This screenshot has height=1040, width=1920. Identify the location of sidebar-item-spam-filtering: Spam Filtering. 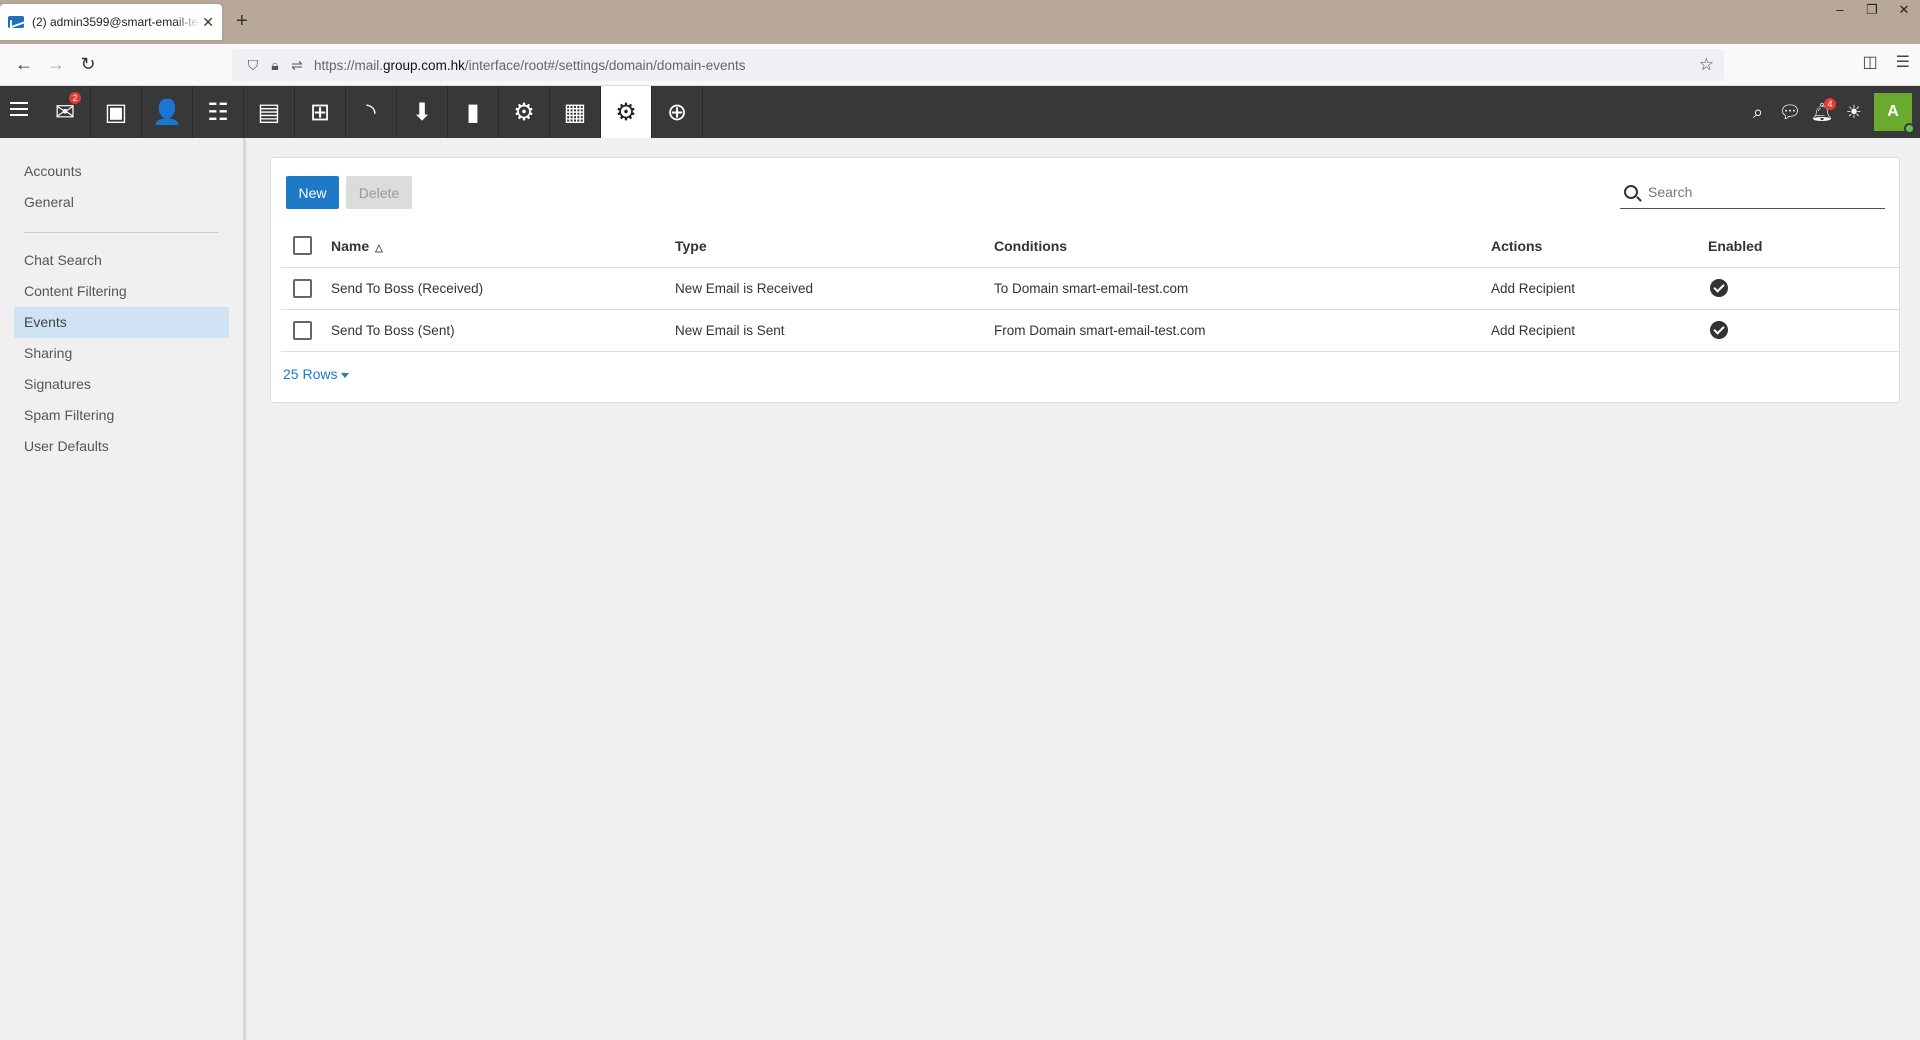
(114, 415).